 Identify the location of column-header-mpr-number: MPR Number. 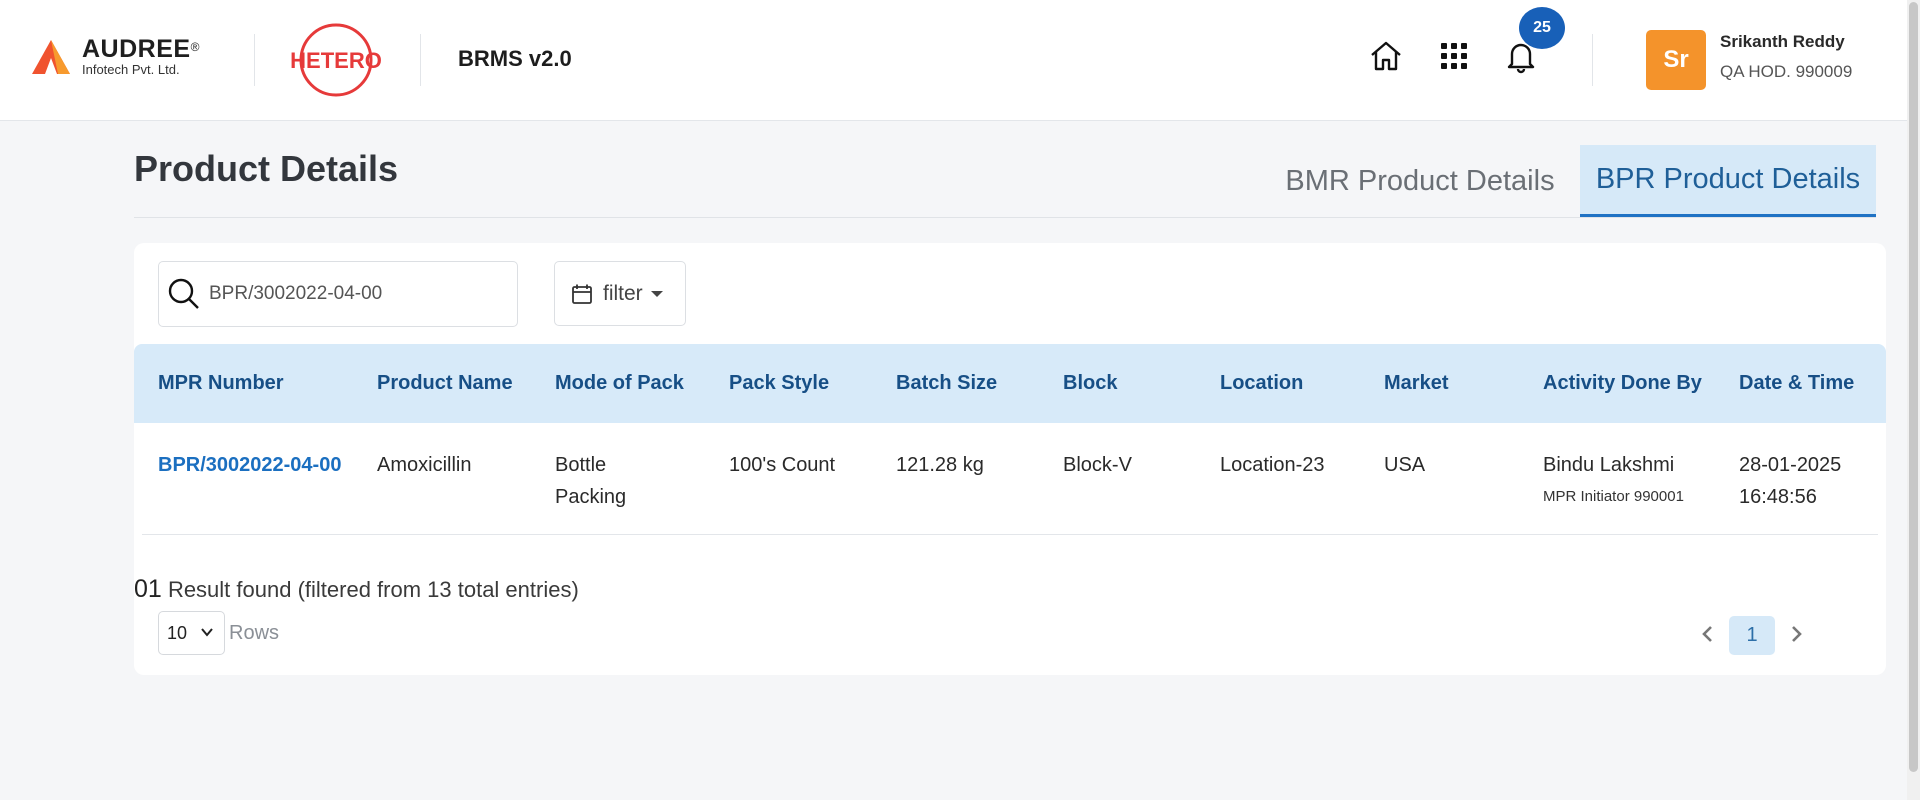
(221, 383).